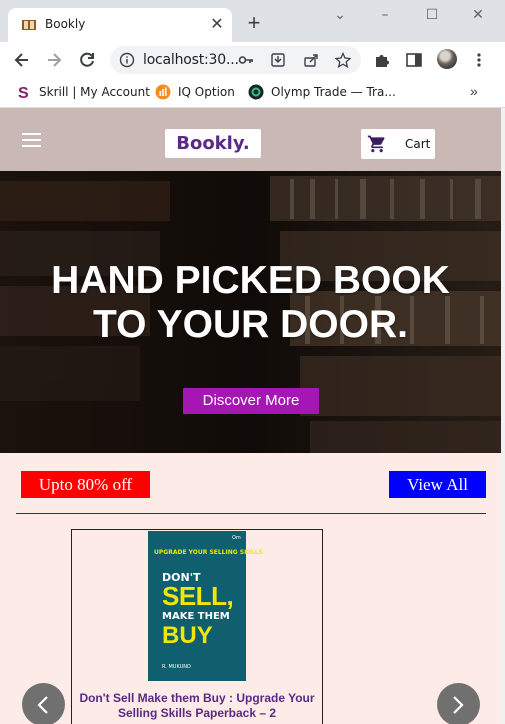 The height and width of the screenshot is (724, 505). I want to click on cover-tagline: UPGRADE YOUR SELLING SKILLS, so click(208, 552).